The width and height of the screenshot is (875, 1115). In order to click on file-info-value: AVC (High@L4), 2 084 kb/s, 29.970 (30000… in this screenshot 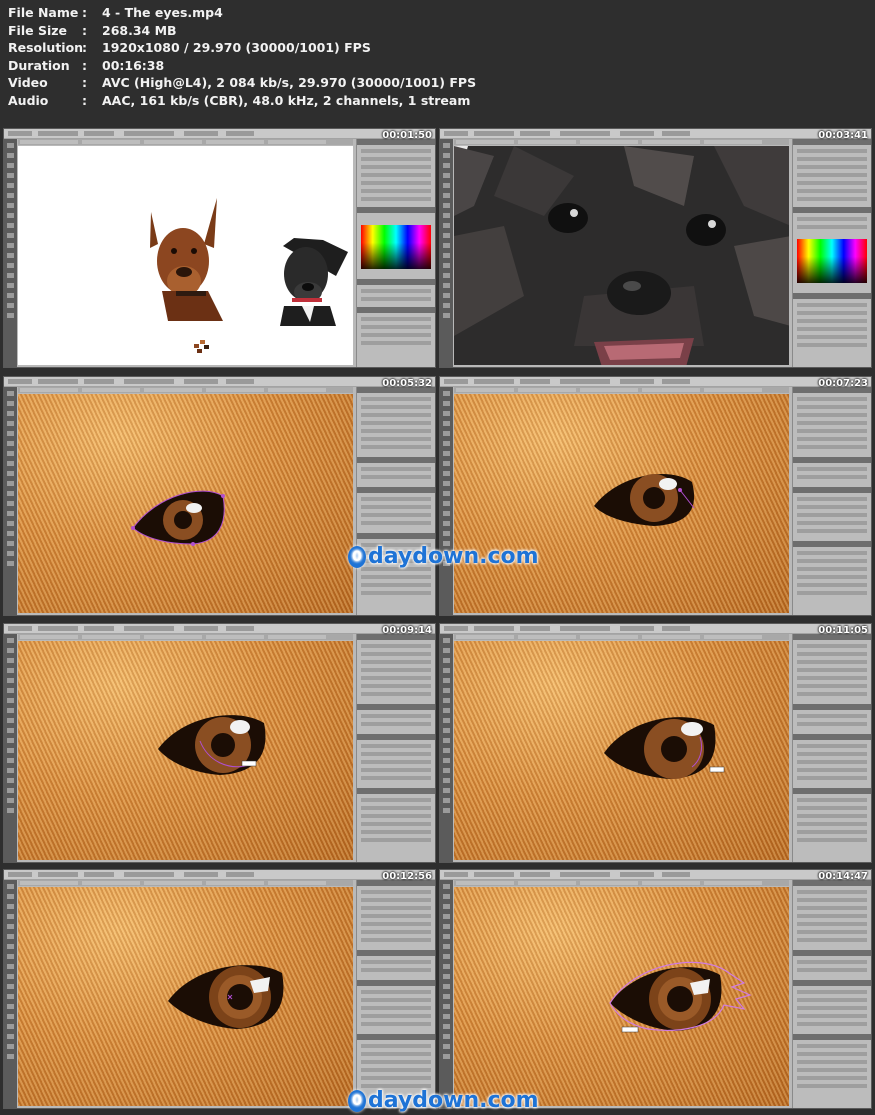, I will do `click(289, 82)`.